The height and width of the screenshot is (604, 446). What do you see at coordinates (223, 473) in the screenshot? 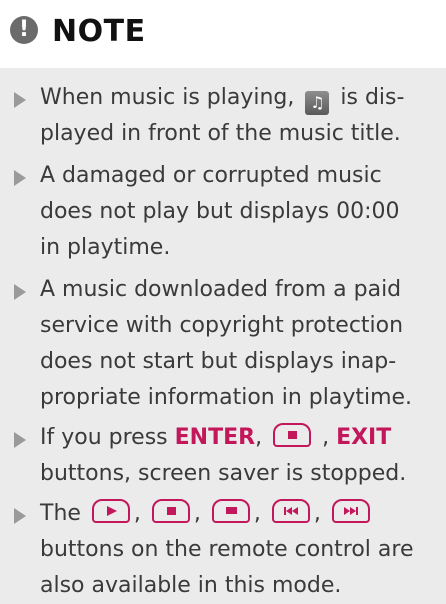
I see `item-text: buttons, screen saver is stopped.` at bounding box center [223, 473].